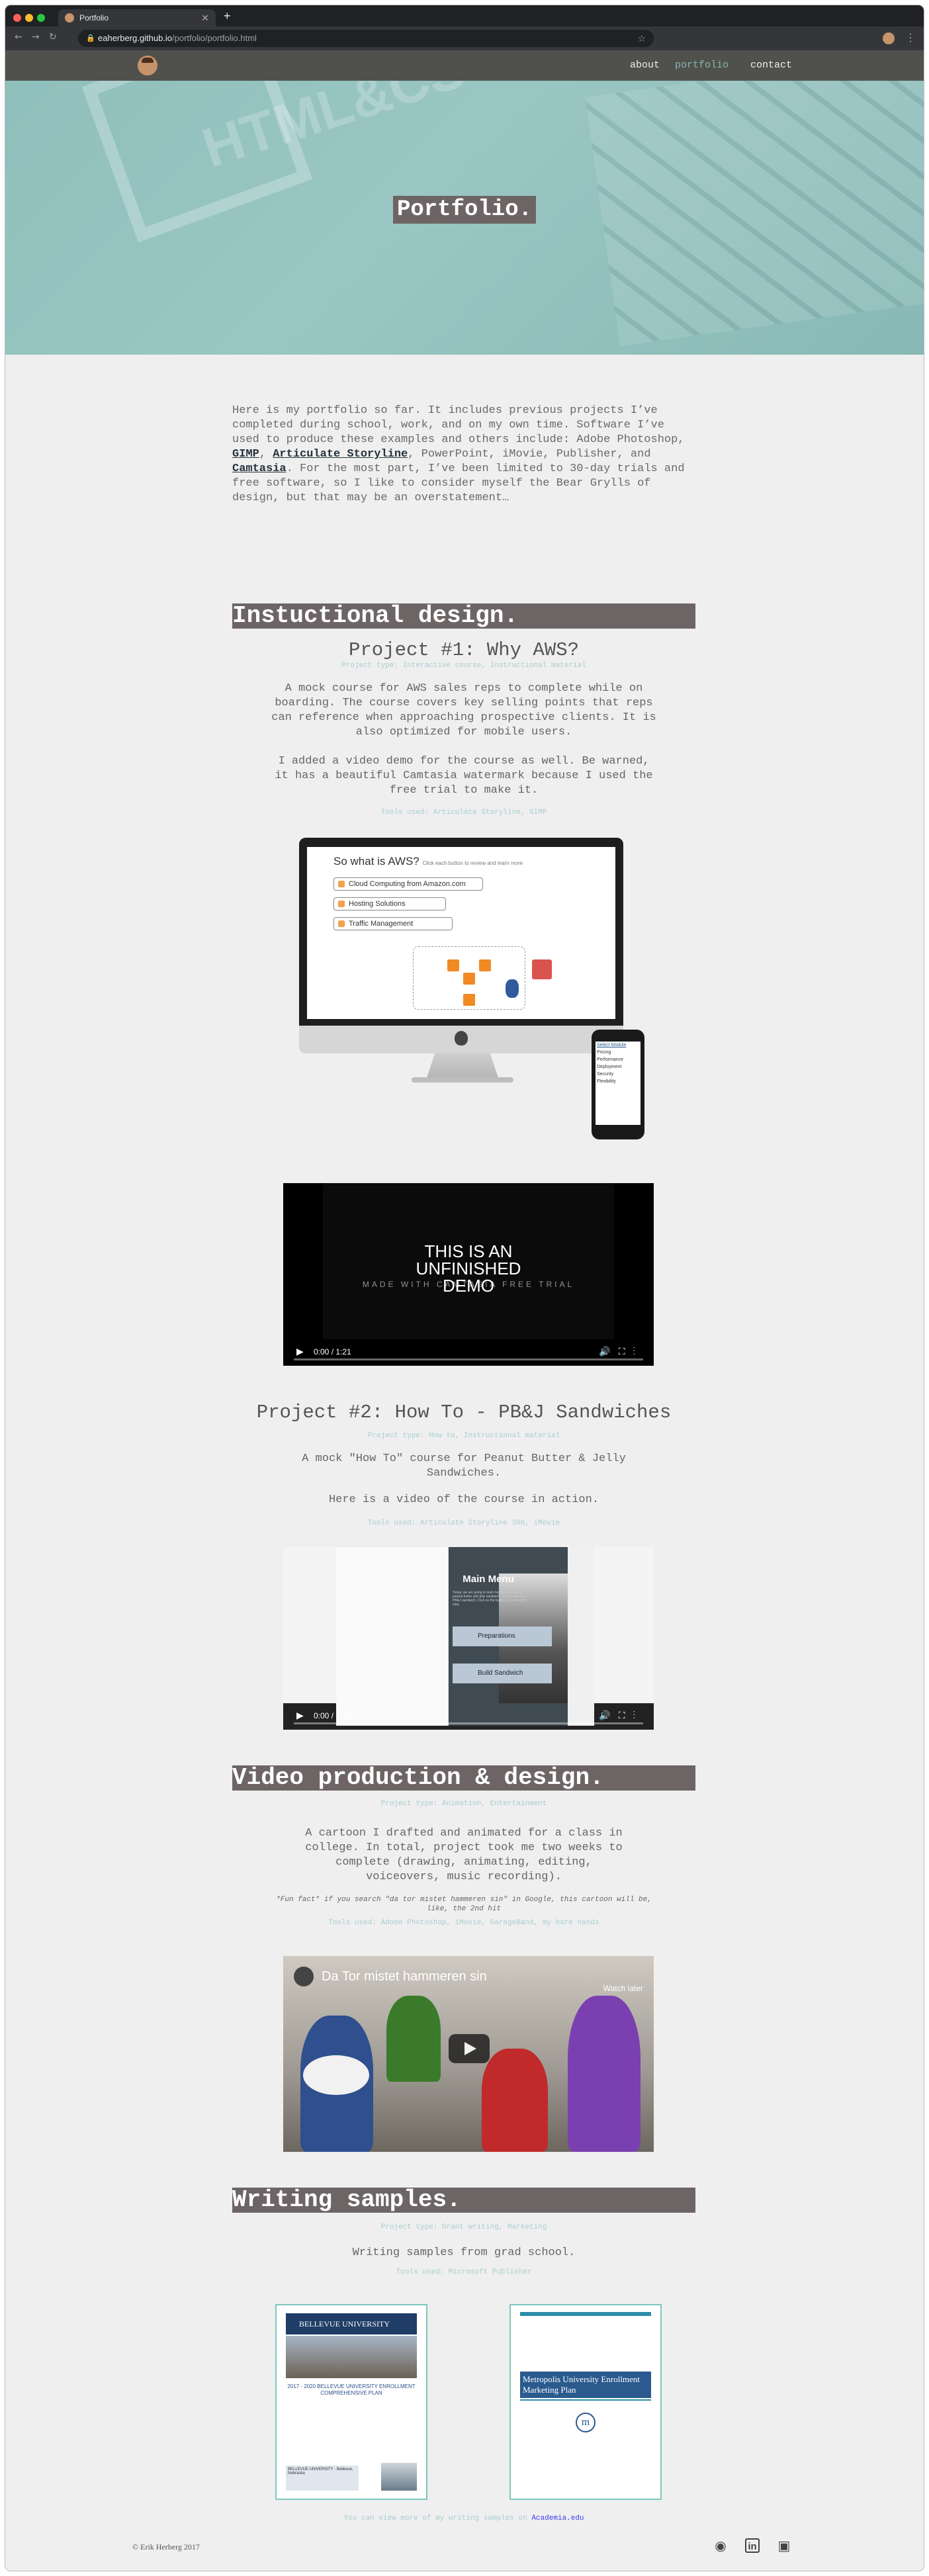 Image resolution: width=929 pixels, height=2576 pixels. What do you see at coordinates (414, 2039) in the screenshot?
I see `character-loki` at bounding box center [414, 2039].